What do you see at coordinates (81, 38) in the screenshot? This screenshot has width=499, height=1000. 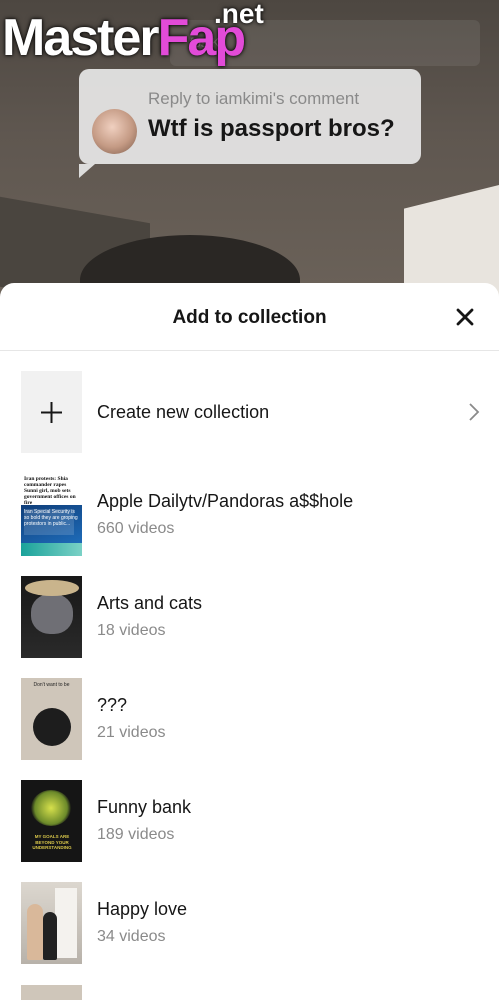 I see `watermark-brand-left: Master` at bounding box center [81, 38].